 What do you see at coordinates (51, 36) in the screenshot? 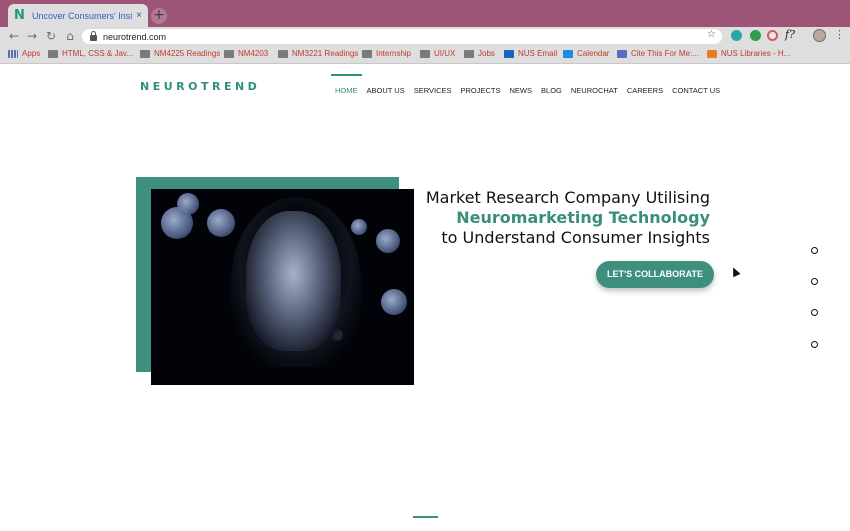
I see `reload-icon: ↻` at bounding box center [51, 36].